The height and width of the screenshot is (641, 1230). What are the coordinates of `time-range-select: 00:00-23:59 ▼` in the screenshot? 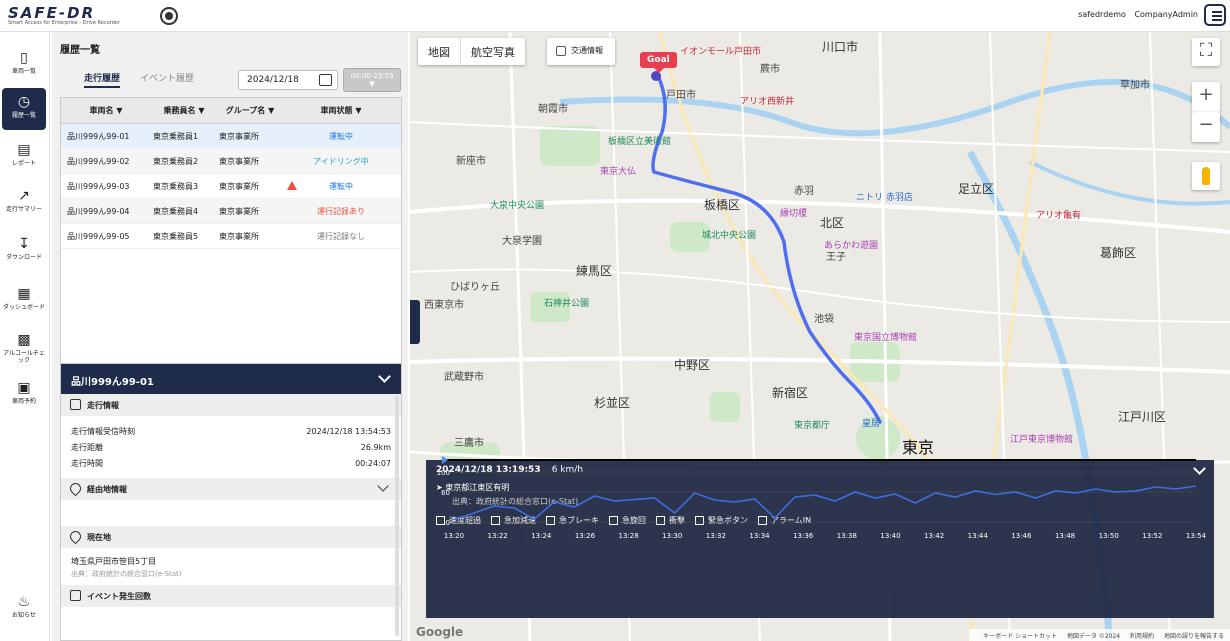 It's located at (372, 80).